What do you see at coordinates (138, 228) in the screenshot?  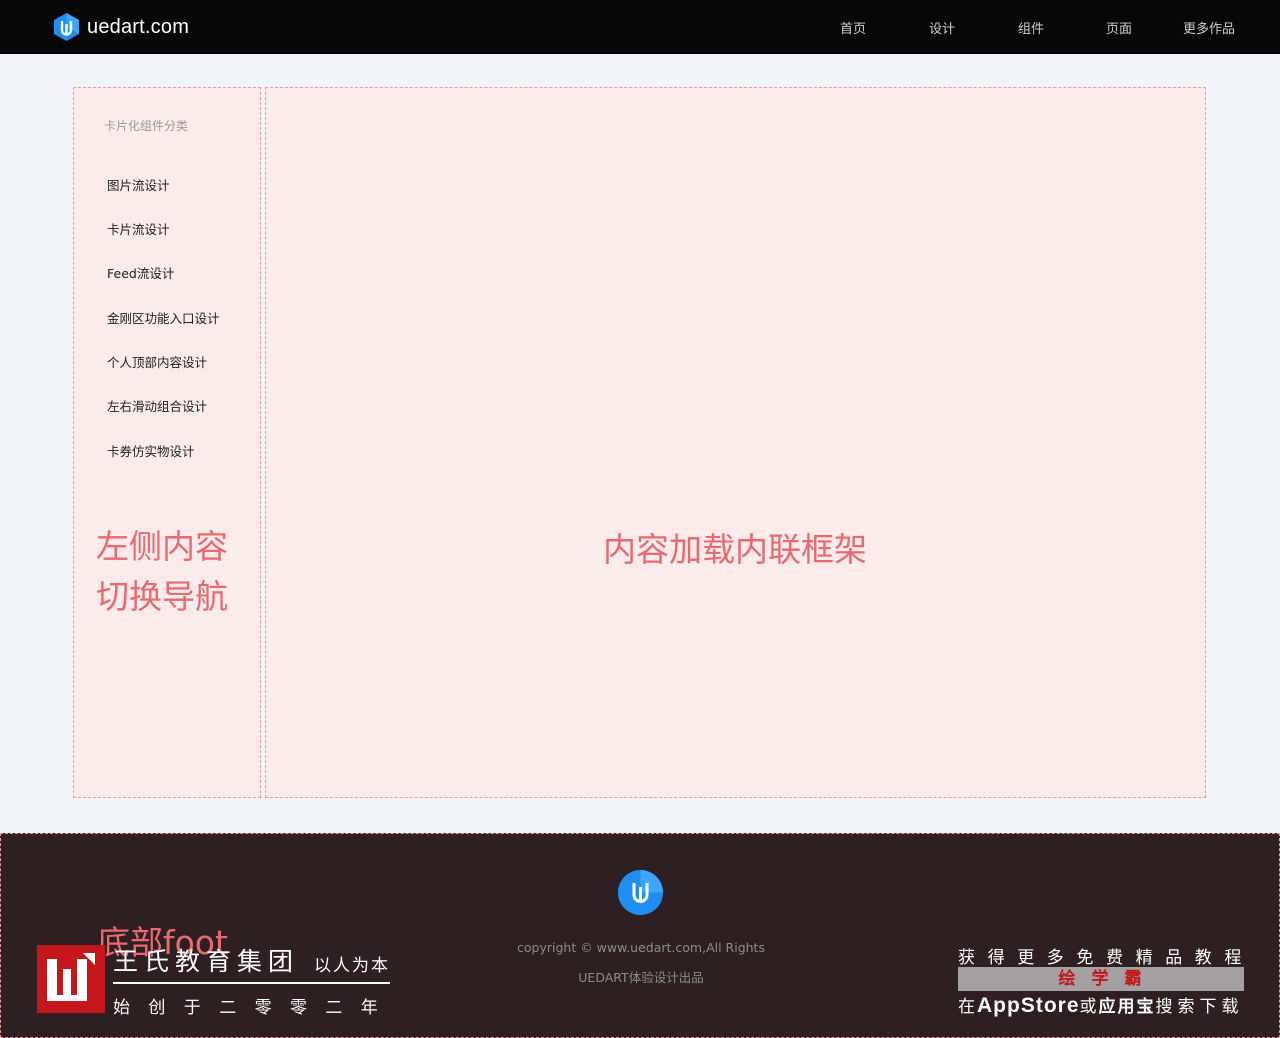 I see `sidebar-item-card-flow: 卡片流设计` at bounding box center [138, 228].